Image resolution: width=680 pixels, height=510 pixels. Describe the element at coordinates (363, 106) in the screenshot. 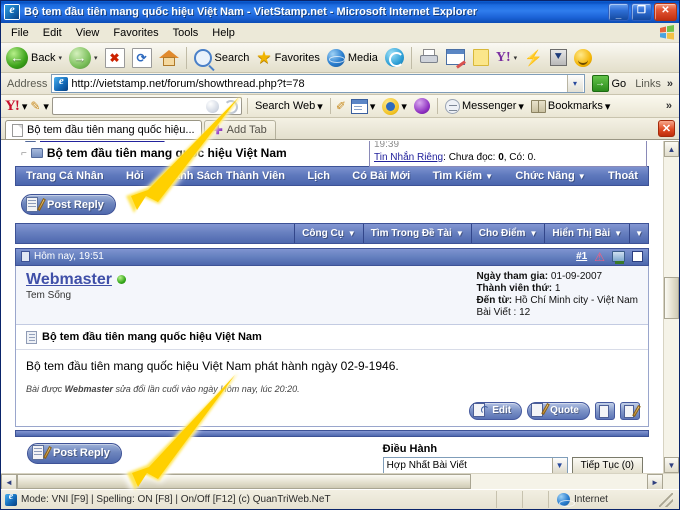

I see `yahoo-windows-button: ▾` at that location.